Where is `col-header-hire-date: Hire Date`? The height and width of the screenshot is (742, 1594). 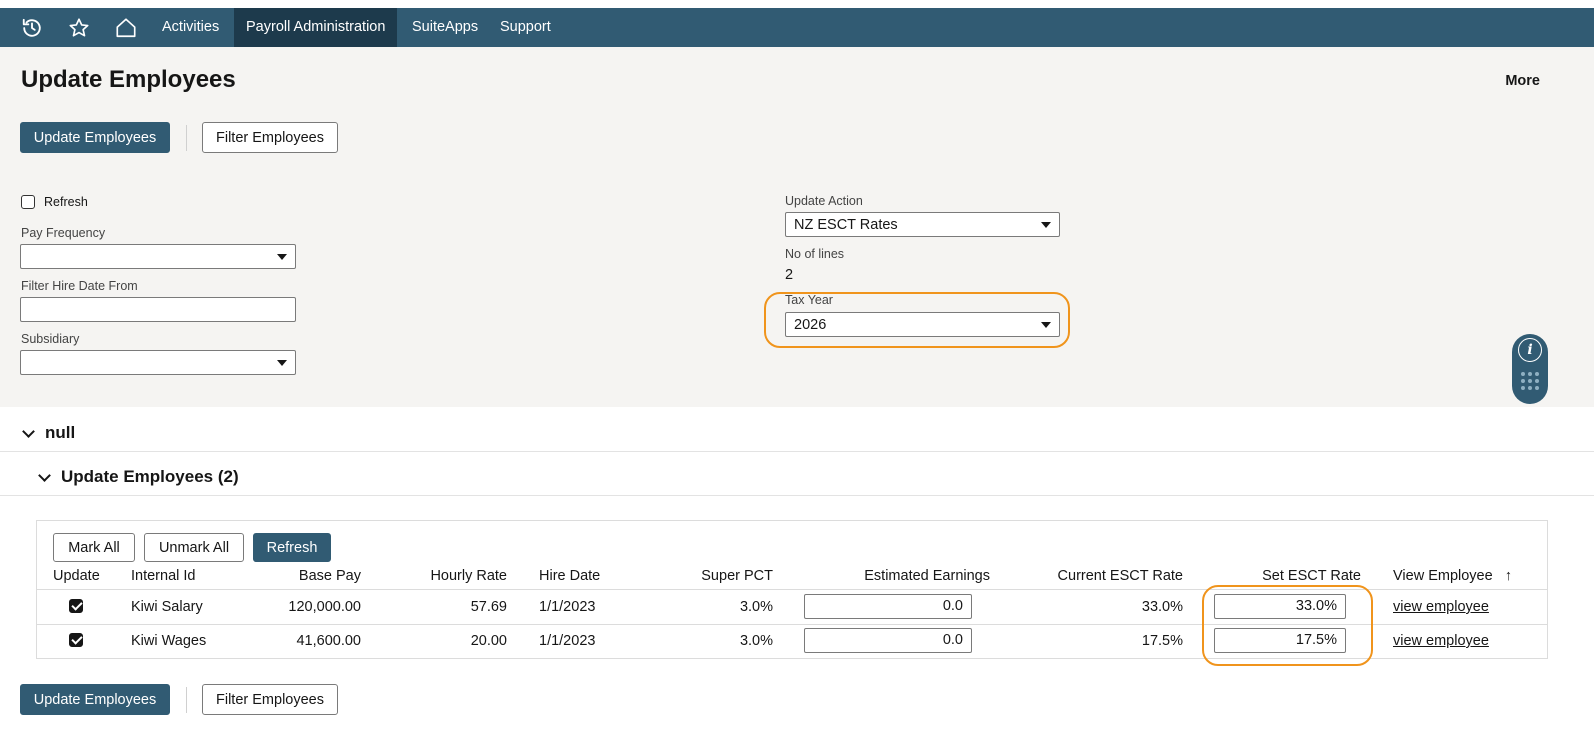 col-header-hire-date: Hire Date is located at coordinates (569, 576).